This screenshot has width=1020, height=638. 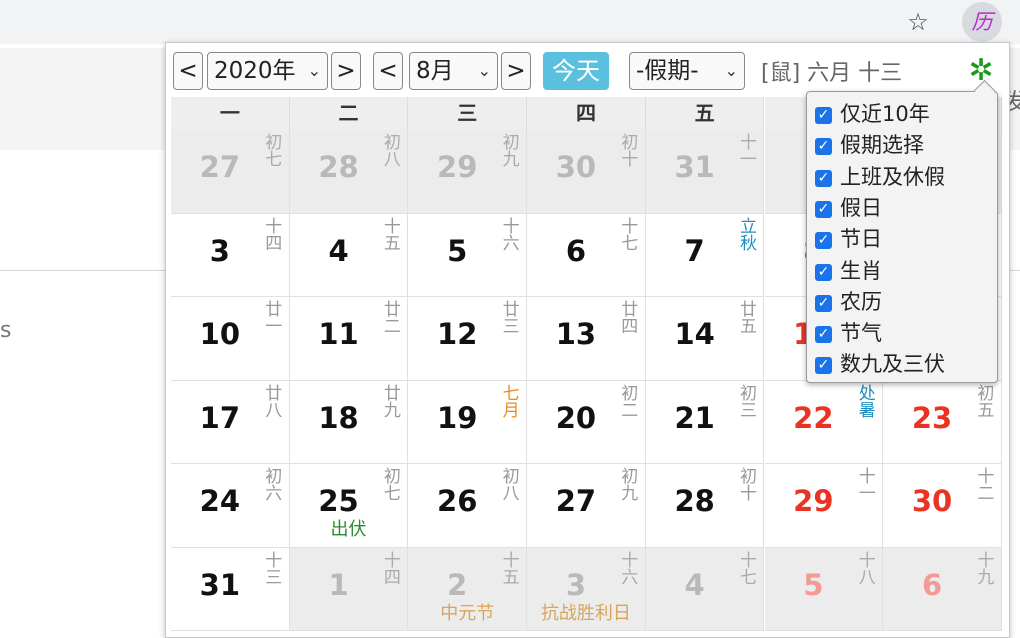 I want to click on calendar-day-cell: 29 初九, so click(x=468, y=172).